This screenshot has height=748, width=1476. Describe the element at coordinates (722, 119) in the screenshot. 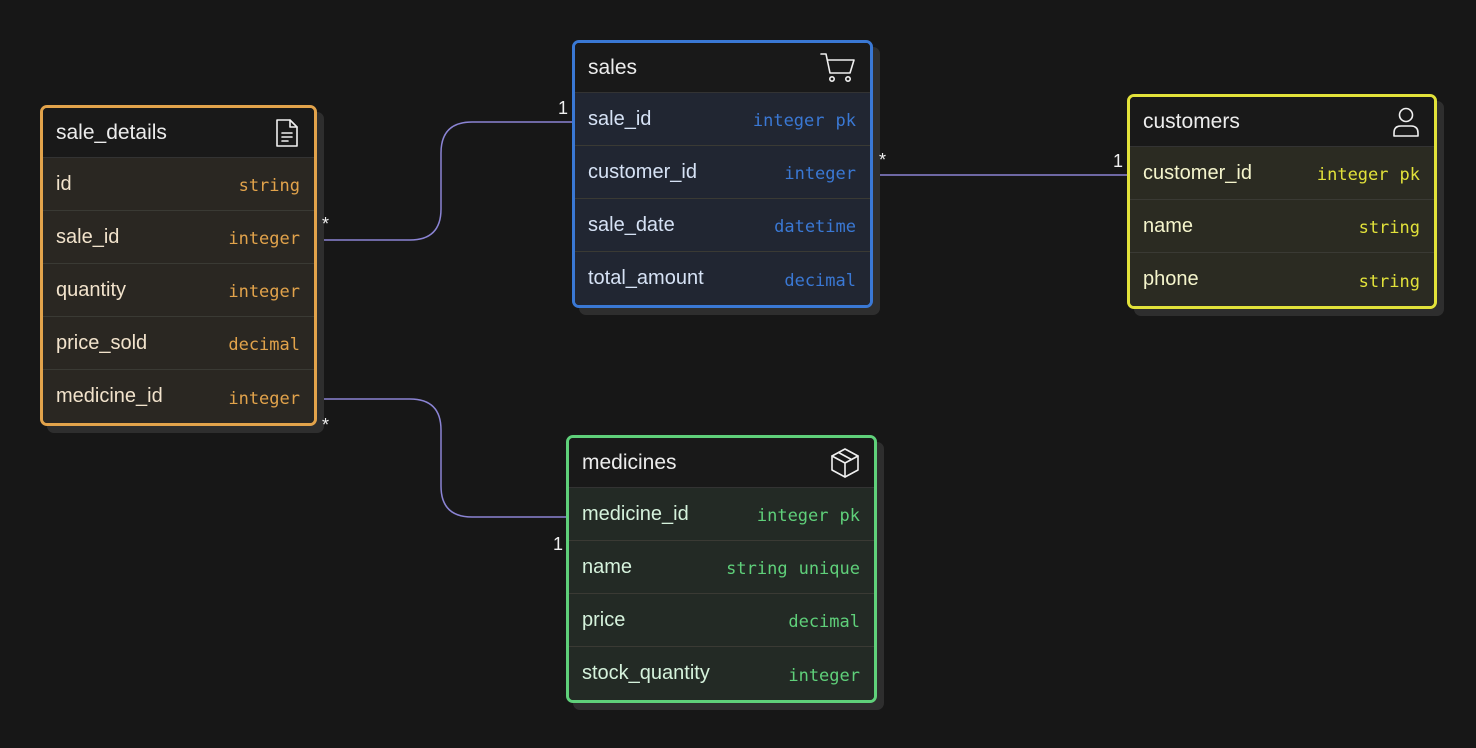

I see `field-row-sale-id: sale_id integer pk` at that location.